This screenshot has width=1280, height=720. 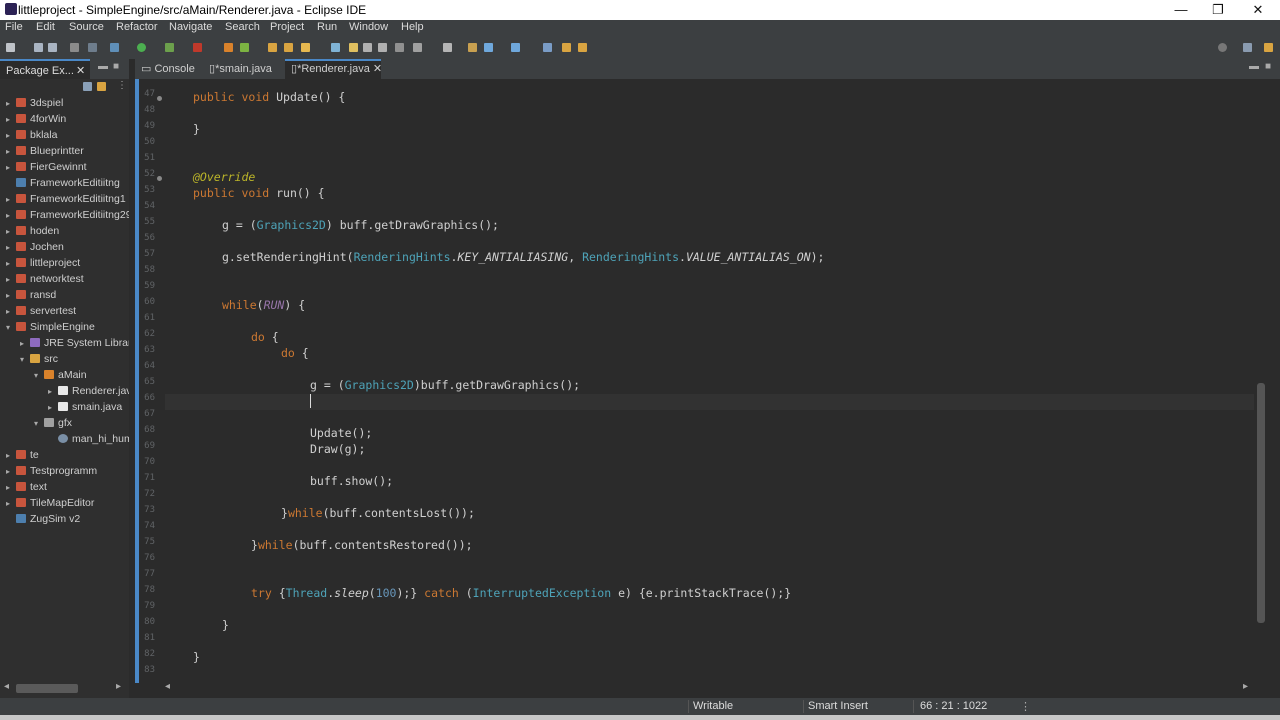 What do you see at coordinates (50, 327) in the screenshot?
I see `tree-item: ▾ SimpleEngine` at bounding box center [50, 327].